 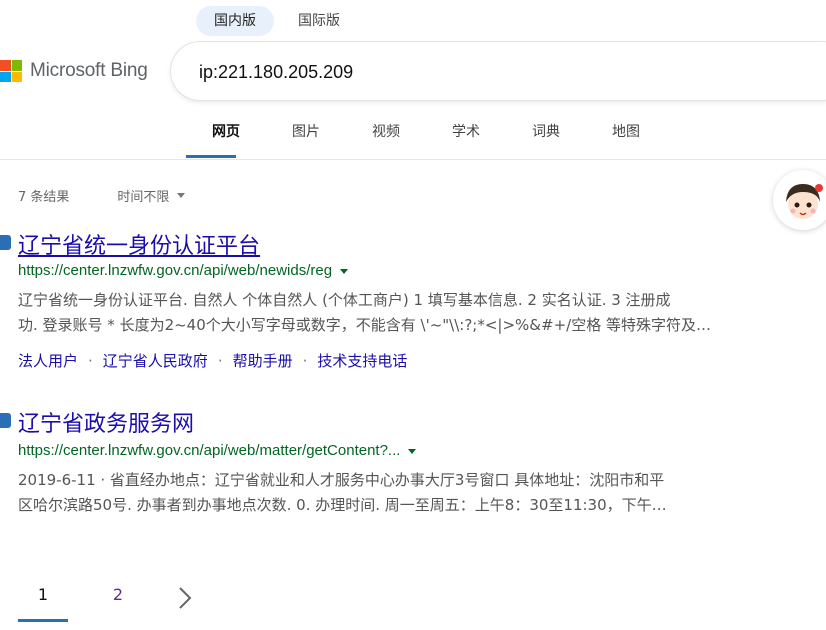 What do you see at coordinates (386, 135) in the screenshot?
I see `tab-videos: 视频` at bounding box center [386, 135].